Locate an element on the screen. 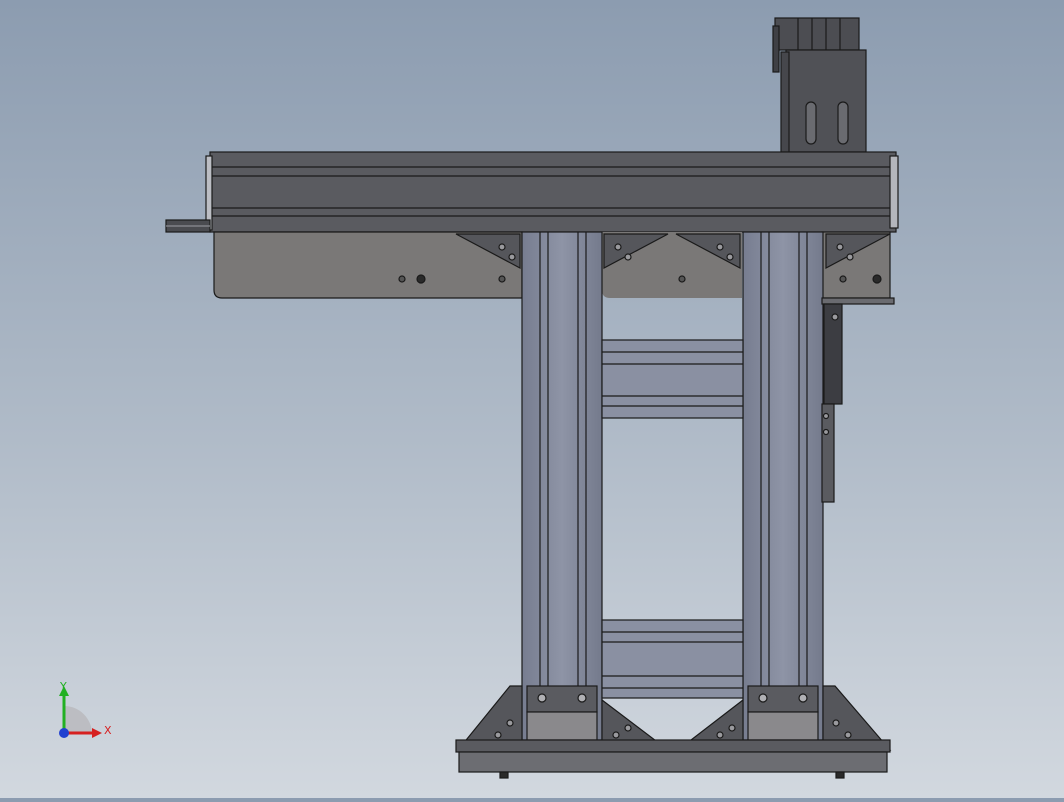  x-axis-arrowhead is located at coordinates (97, 733).